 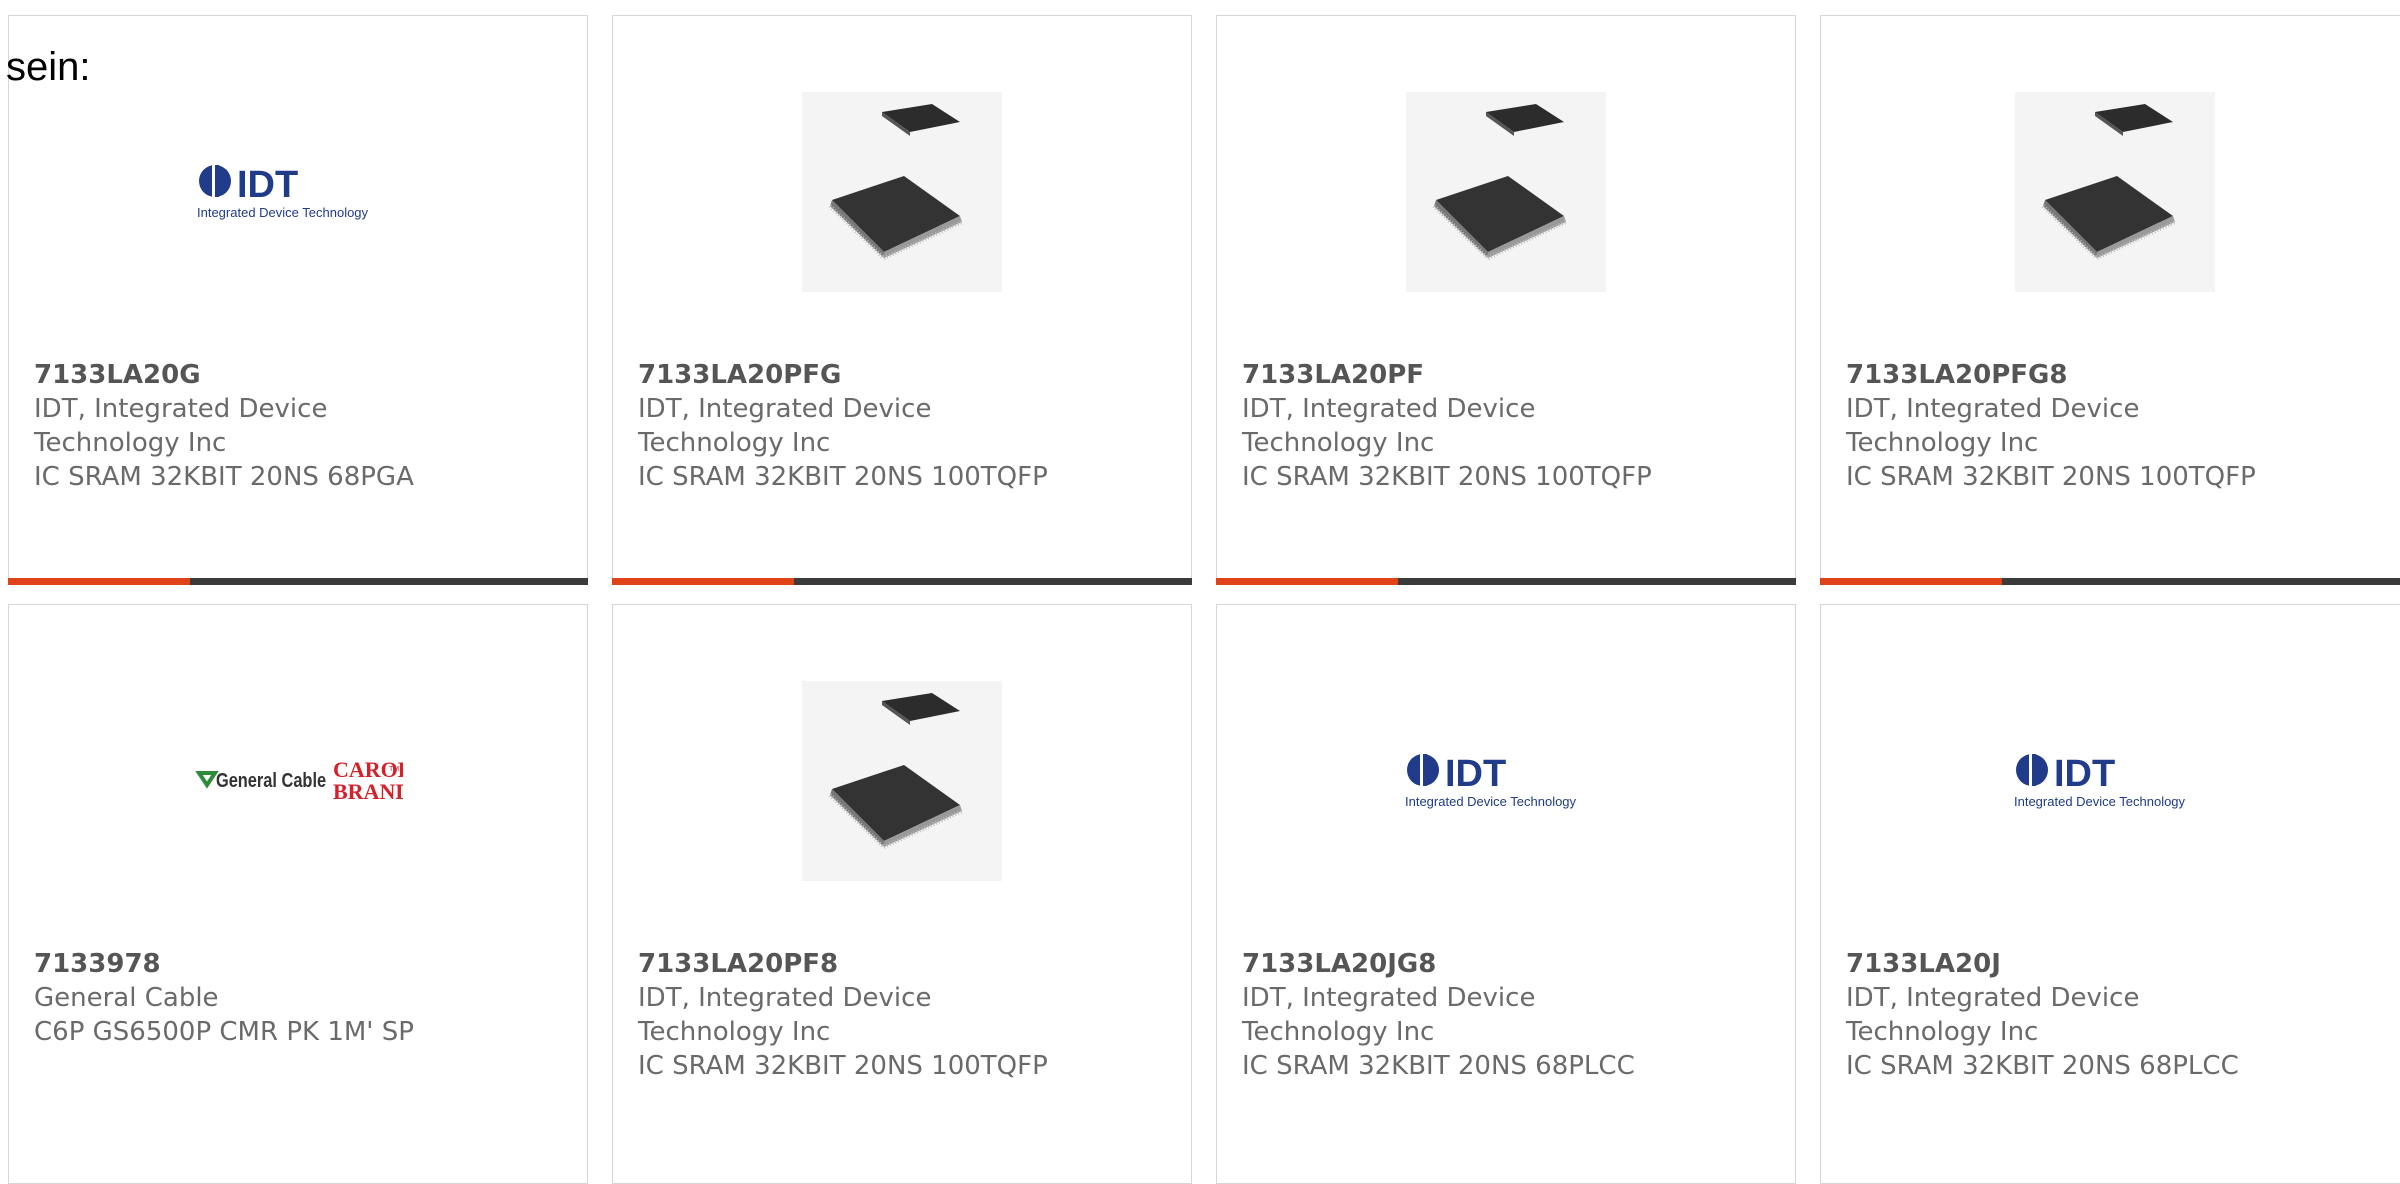 What do you see at coordinates (394, 769) in the screenshot?
I see `svg-text: TM` at bounding box center [394, 769].